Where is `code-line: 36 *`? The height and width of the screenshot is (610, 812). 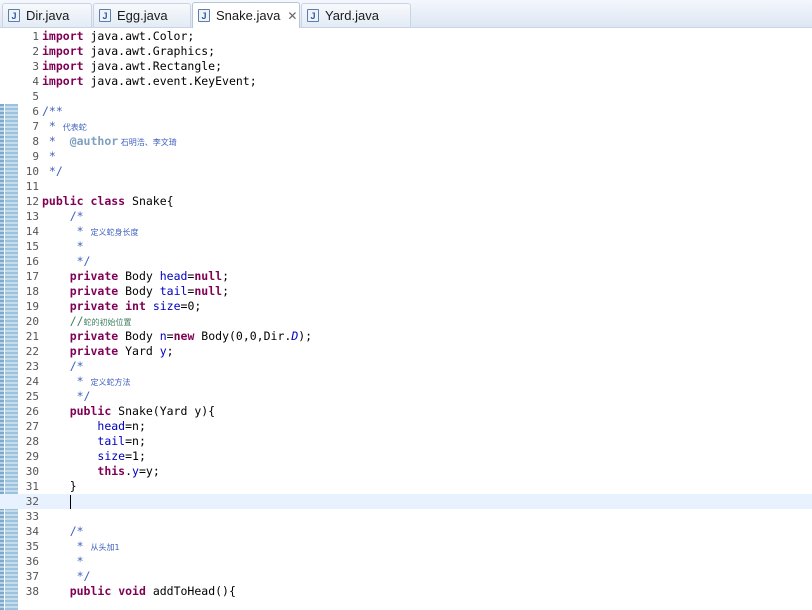
code-line: 36 * is located at coordinates (406, 561).